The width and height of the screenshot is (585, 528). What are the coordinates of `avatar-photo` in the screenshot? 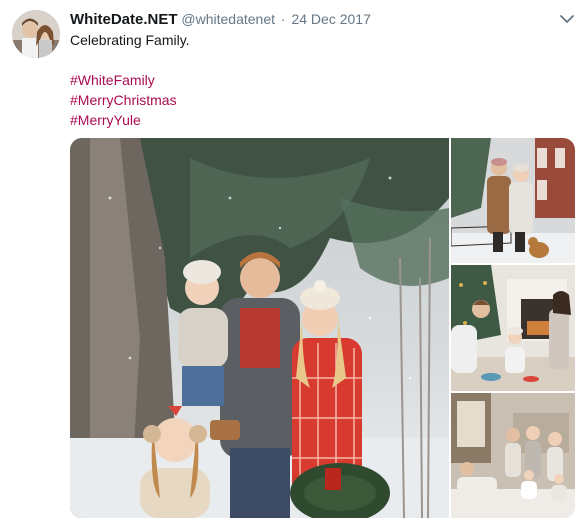 It's located at (36, 34).